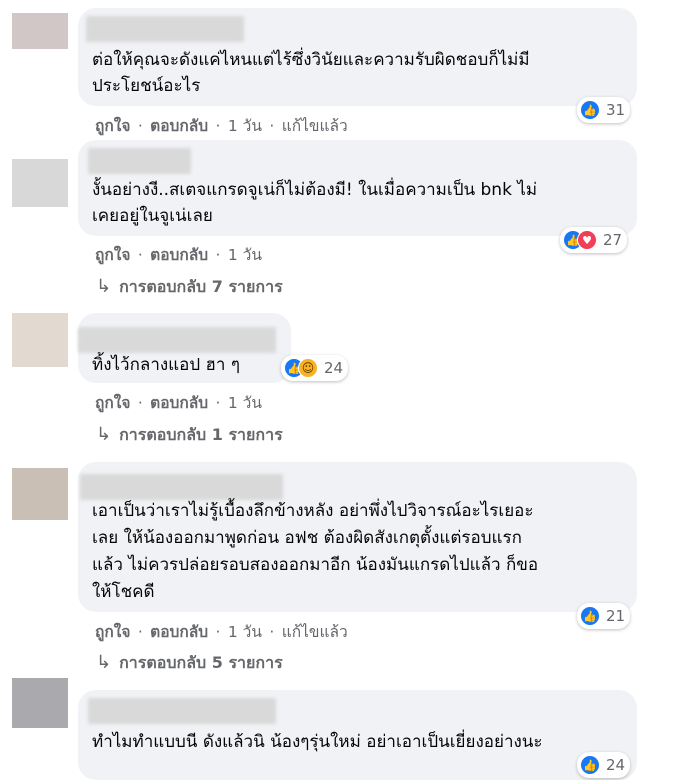 Image resolution: width=700 pixels, height=780 pixels. I want to click on view-replies-link: ↳ การตอบกลับ 1 รายการ, so click(189, 435).